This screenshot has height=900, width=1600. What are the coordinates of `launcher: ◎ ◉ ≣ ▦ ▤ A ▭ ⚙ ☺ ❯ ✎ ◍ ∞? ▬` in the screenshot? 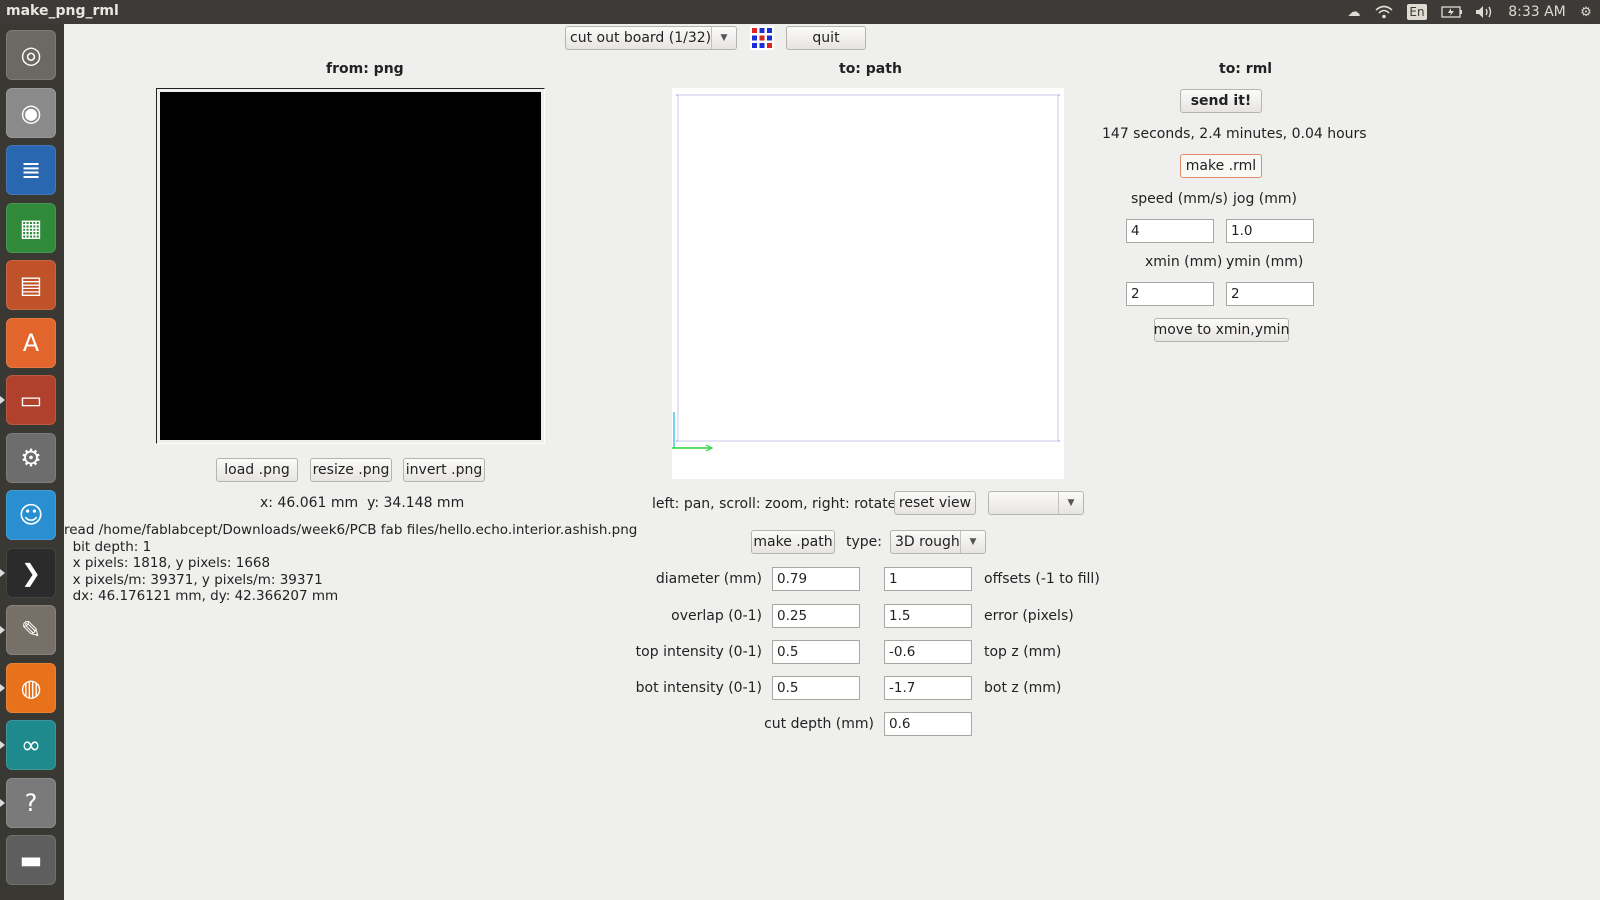 It's located at (32, 462).